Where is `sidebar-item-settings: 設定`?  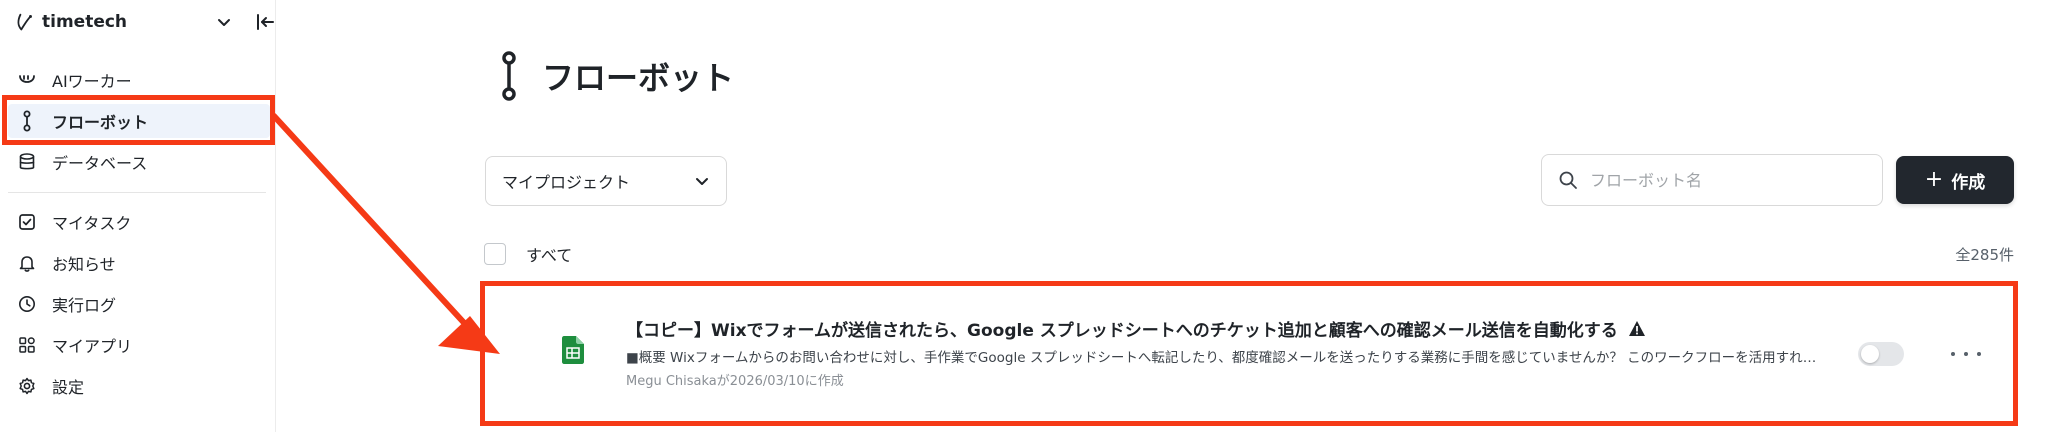
sidebar-item-settings: 設定 is located at coordinates (139, 386).